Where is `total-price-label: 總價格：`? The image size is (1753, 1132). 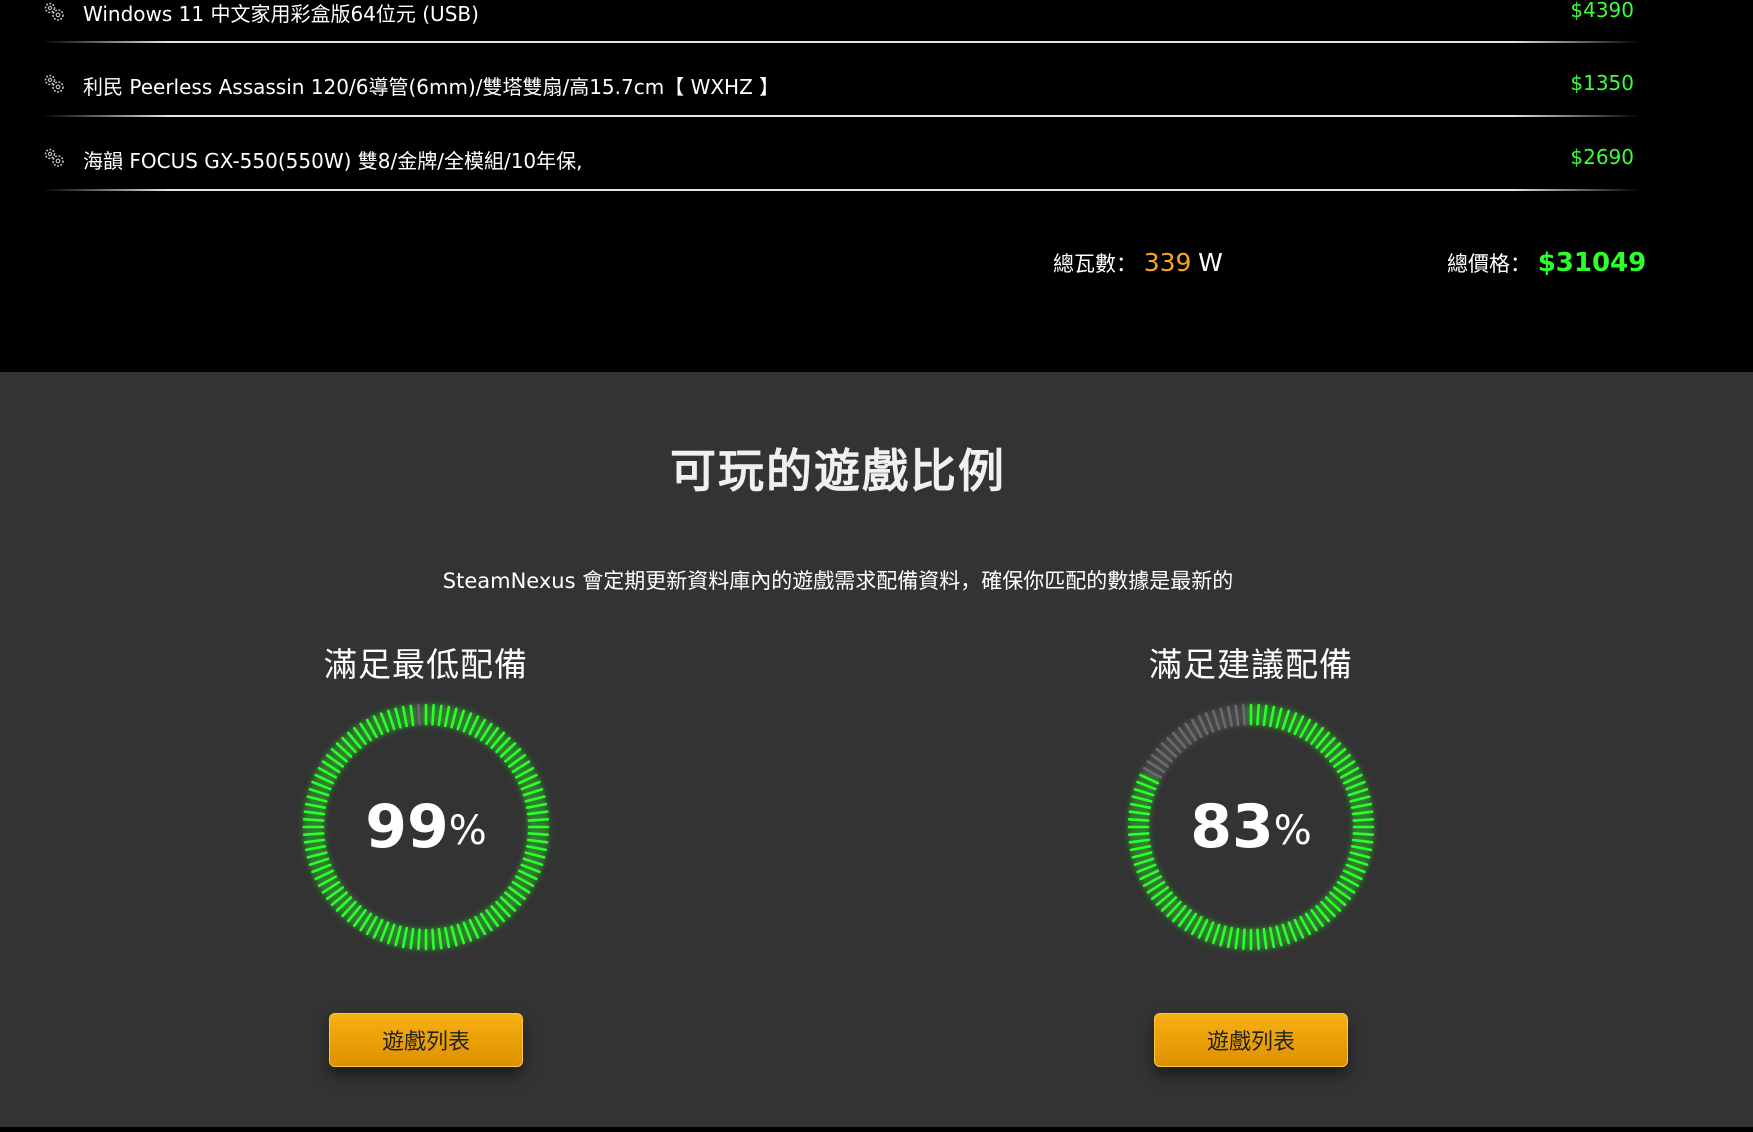
total-price-label: 總價格： is located at coordinates (1489, 264).